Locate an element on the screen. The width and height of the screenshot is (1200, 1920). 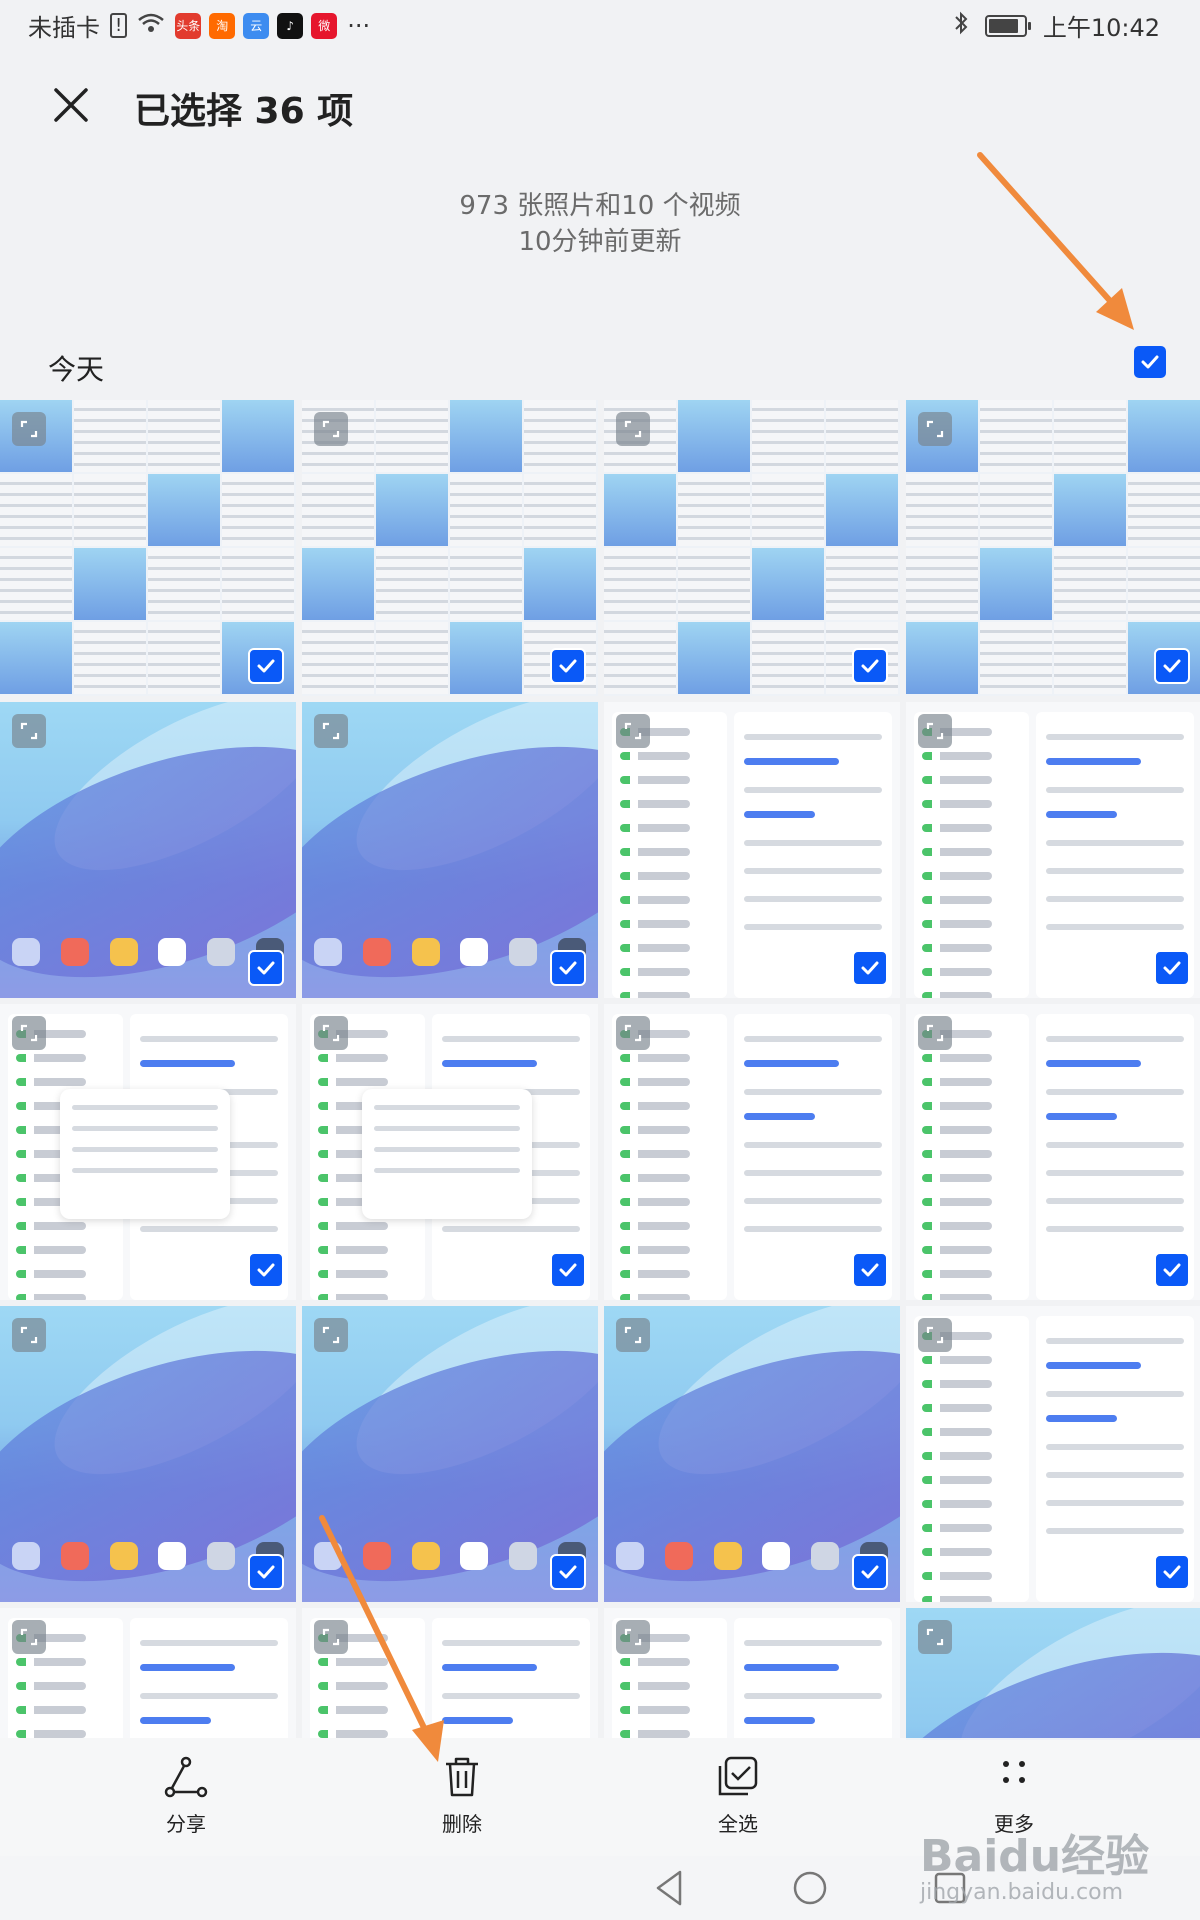
checkmark-icon is located at coordinates (1150, 362).